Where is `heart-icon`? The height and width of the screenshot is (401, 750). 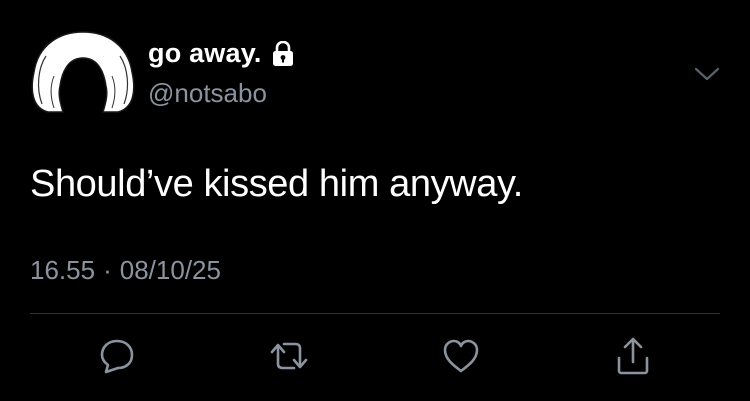
heart-icon is located at coordinates (461, 356).